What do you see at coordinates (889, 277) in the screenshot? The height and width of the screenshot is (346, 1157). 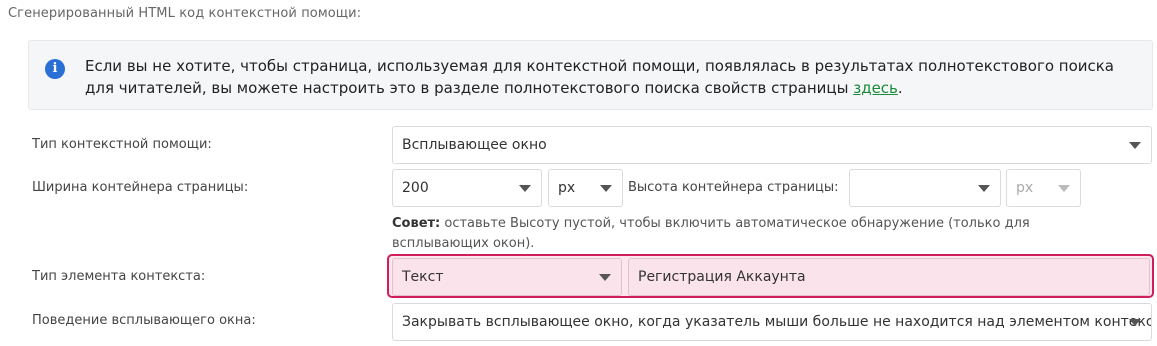 I see `context-element-text-input: Регистрация Аккаунта` at bounding box center [889, 277].